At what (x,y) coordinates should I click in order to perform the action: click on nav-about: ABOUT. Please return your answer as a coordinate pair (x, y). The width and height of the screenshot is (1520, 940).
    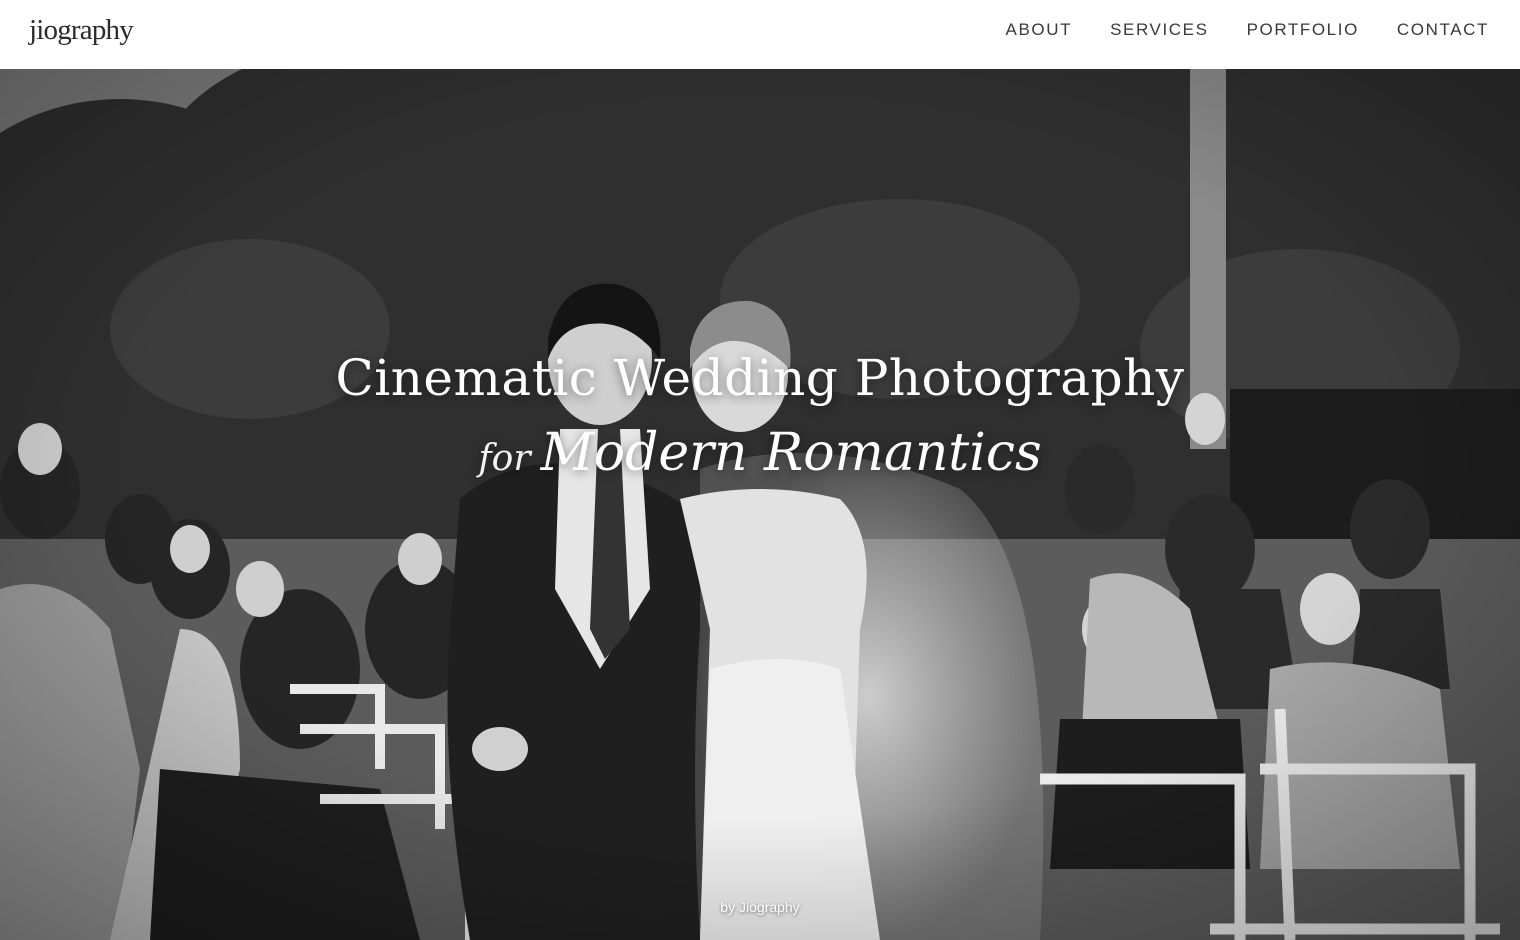
    Looking at the image, I should click on (1039, 30).